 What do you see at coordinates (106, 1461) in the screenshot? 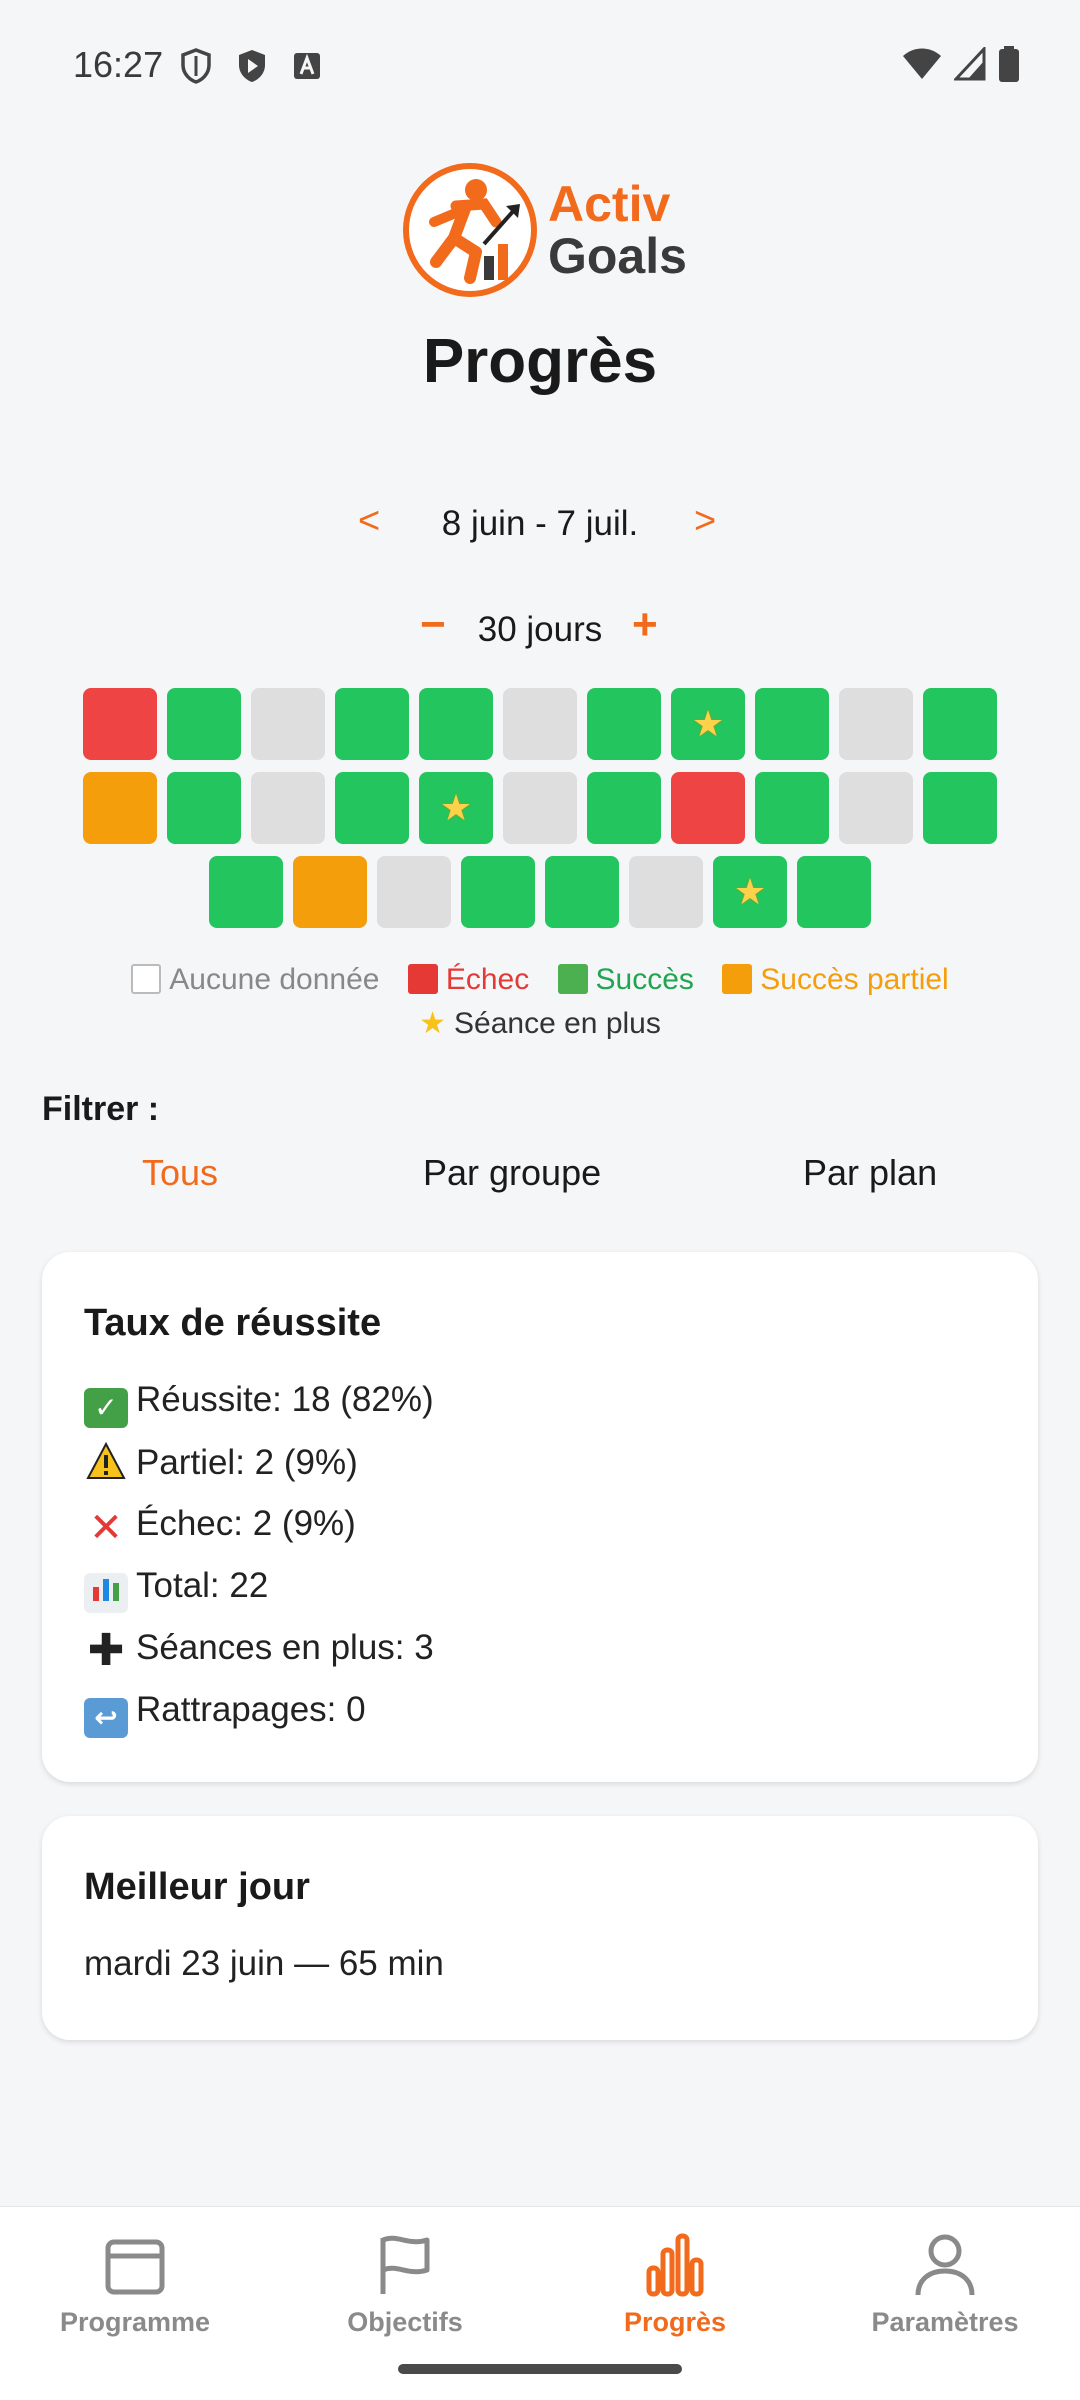
I see `warning-icon` at bounding box center [106, 1461].